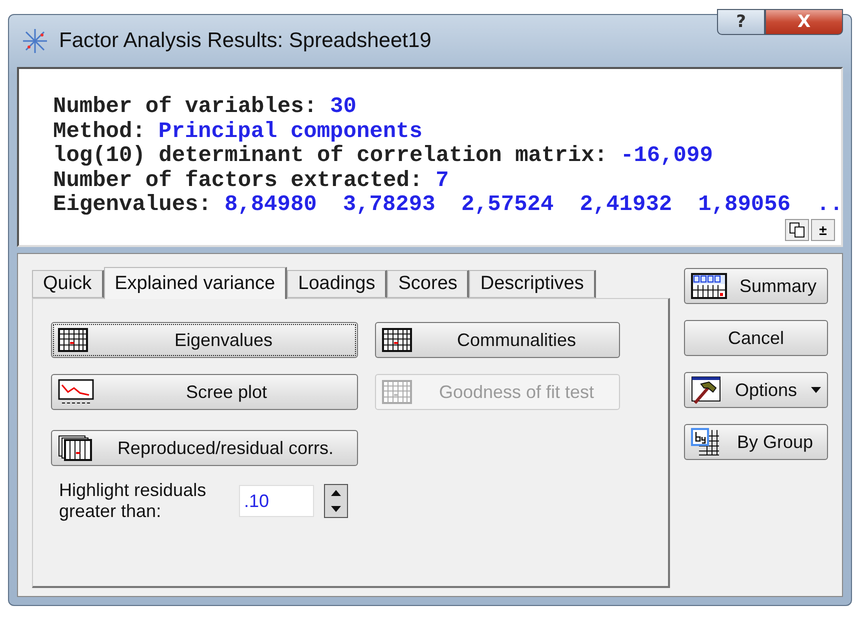  I want to click on copy-button, so click(797, 230).